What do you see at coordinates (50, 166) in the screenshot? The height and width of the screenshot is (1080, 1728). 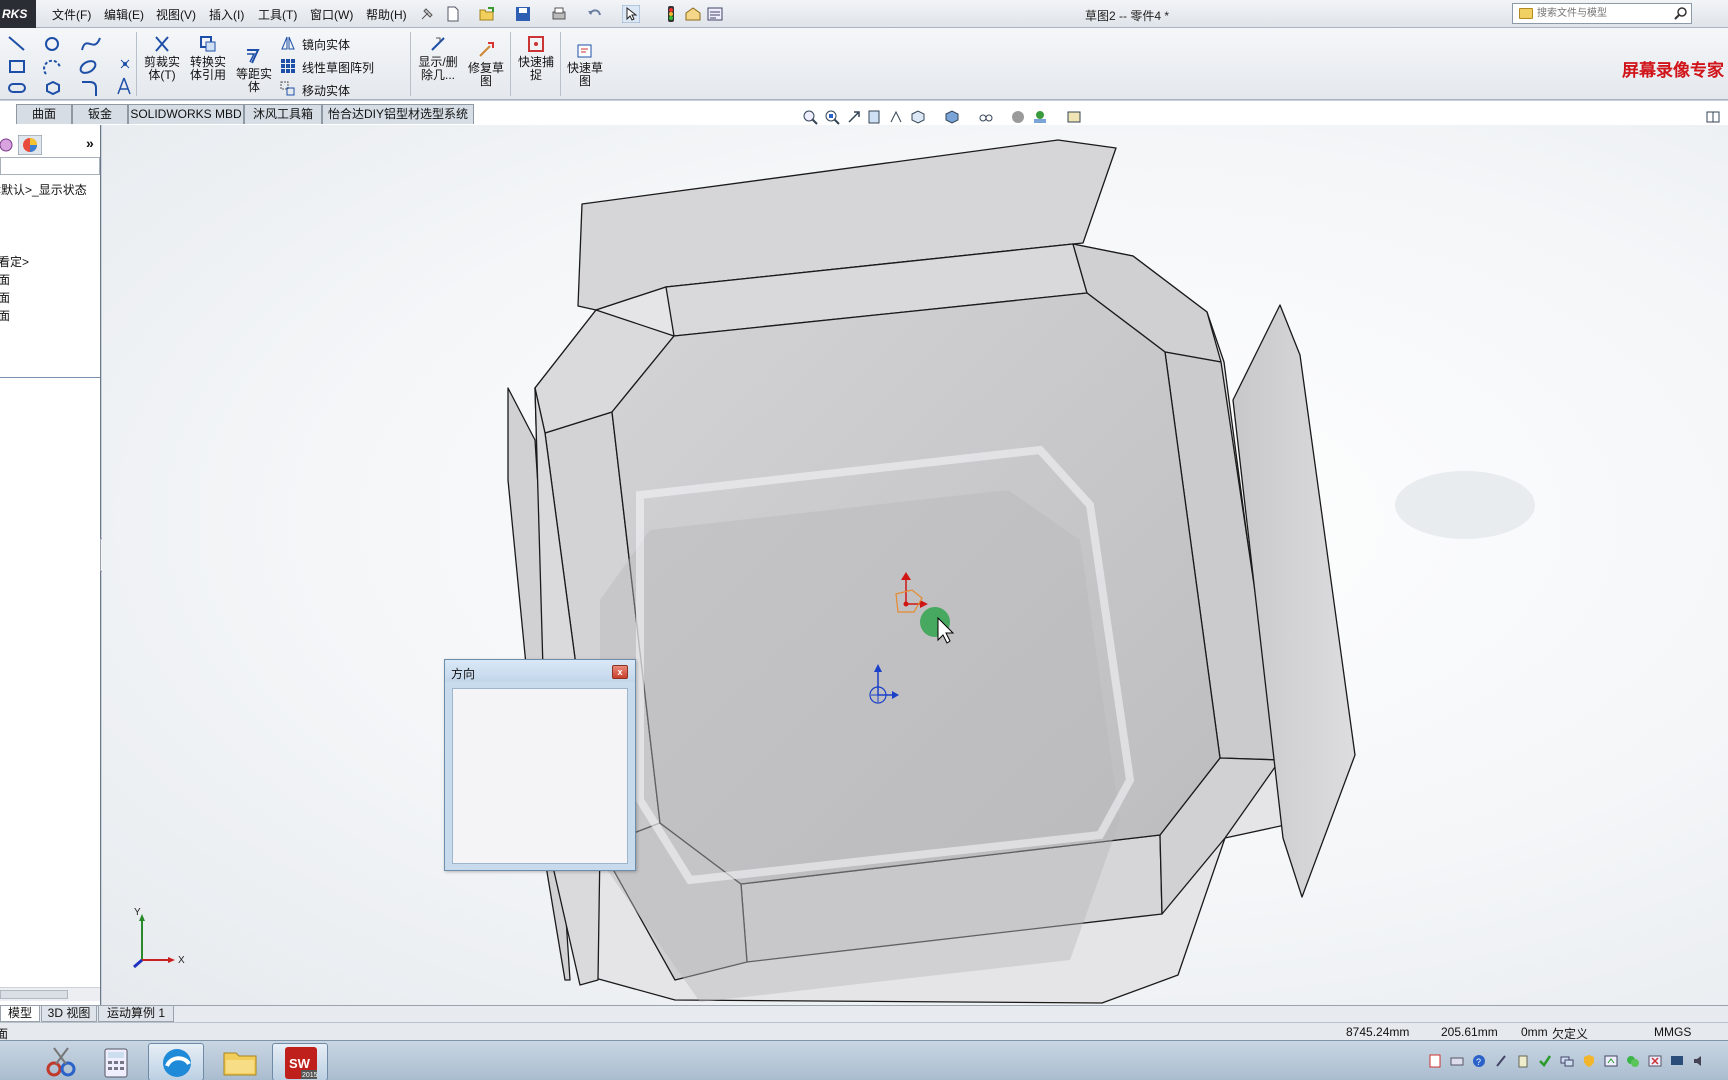 I see `tree-filter-input` at bounding box center [50, 166].